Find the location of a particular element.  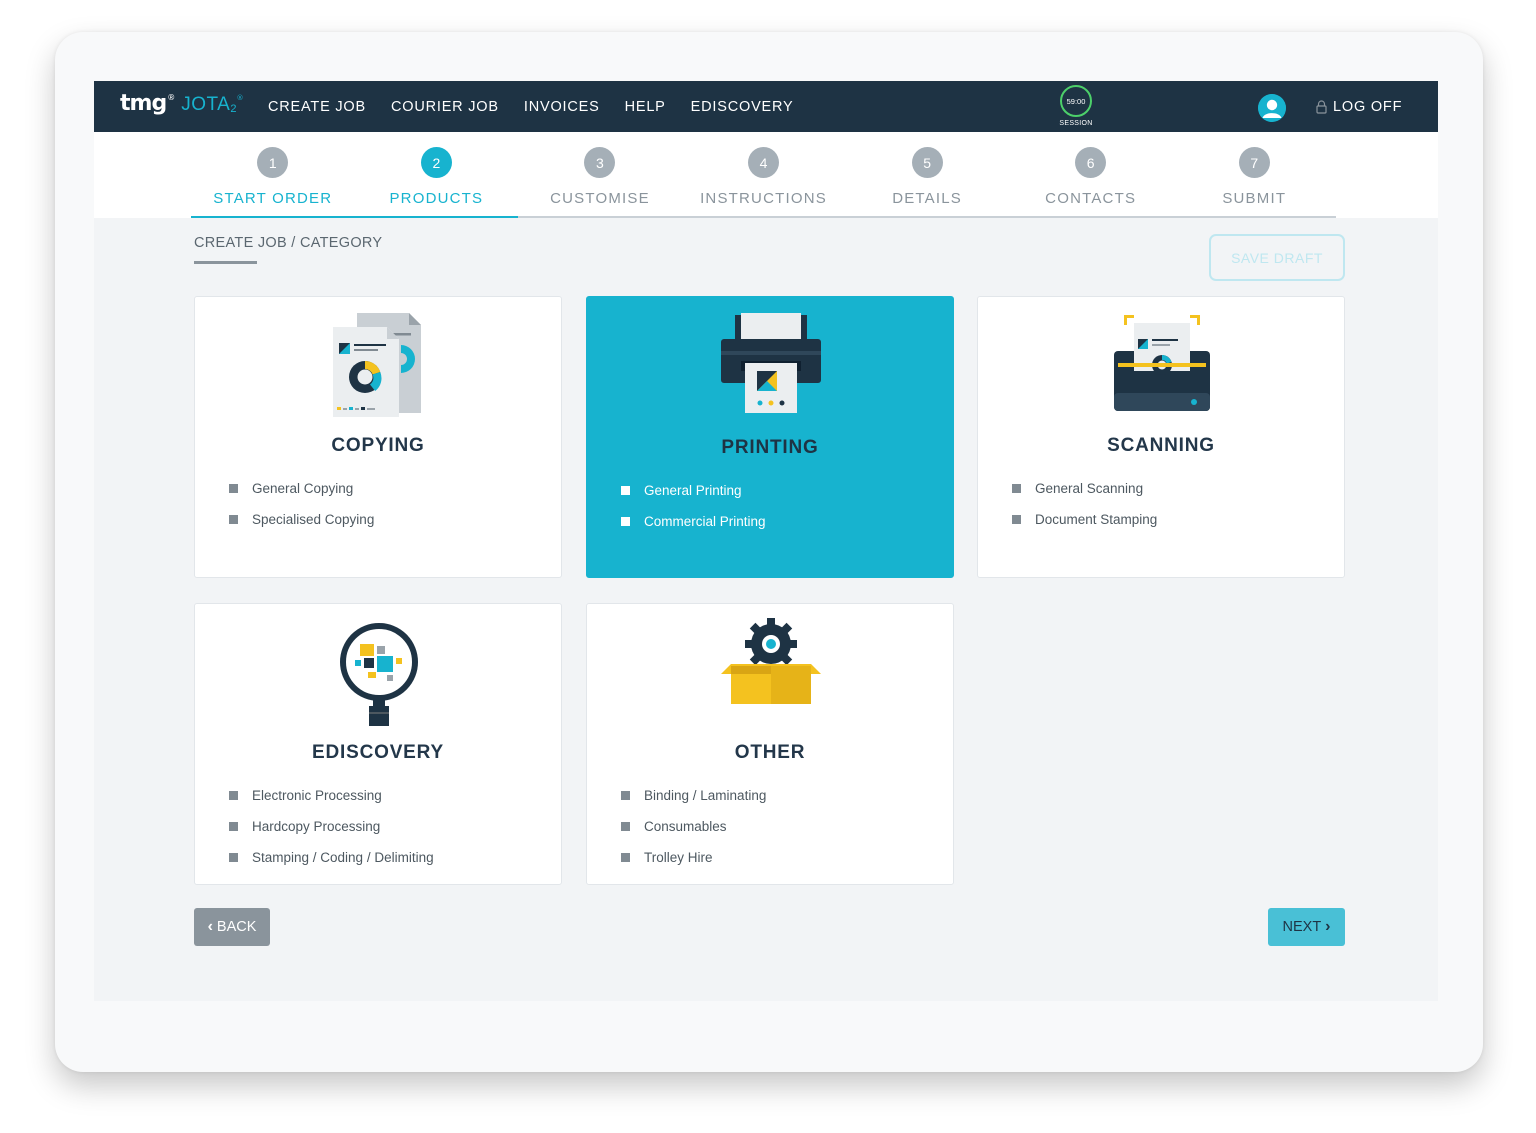

nav-ediscovery: EDISCOVERY is located at coordinates (742, 107).